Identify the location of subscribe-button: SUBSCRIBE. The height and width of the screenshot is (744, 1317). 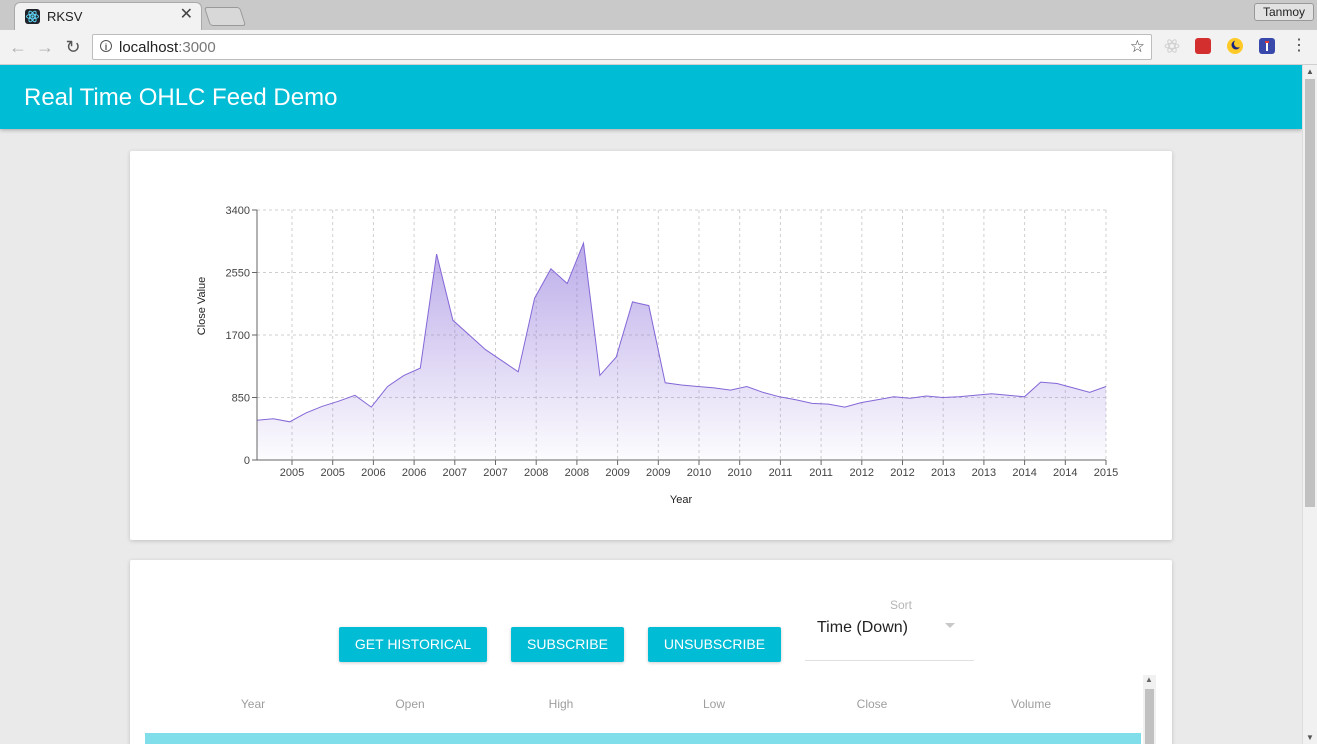
(567, 644).